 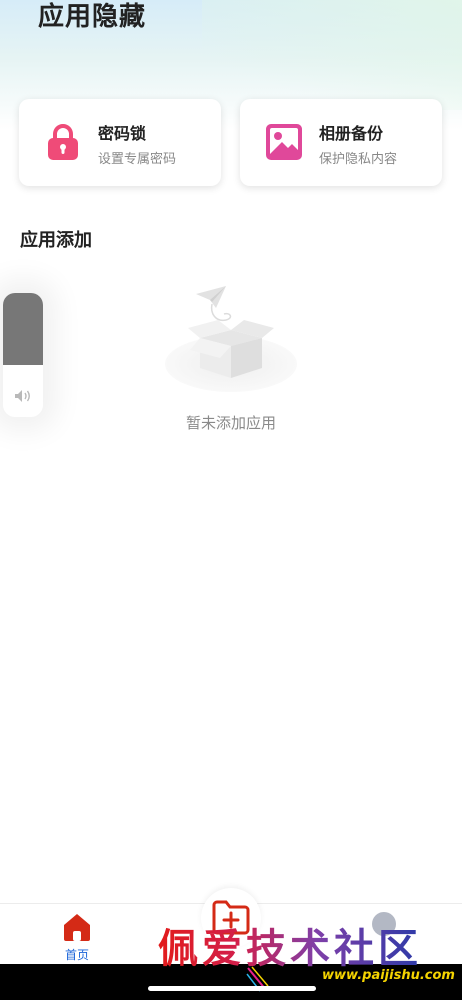 I want to click on watermark-text: 佩爱技术社区, so click(x=290, y=945).